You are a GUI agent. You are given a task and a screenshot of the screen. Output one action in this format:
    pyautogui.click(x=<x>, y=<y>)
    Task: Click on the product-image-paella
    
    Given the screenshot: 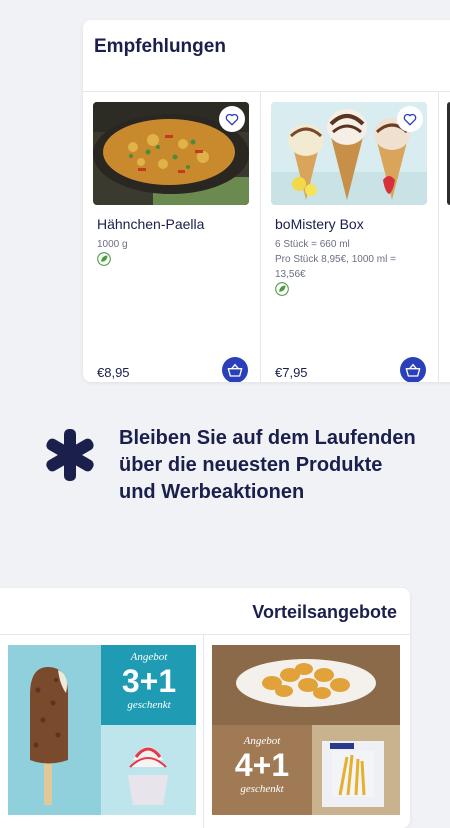 What is the action you would take?
    pyautogui.click(x=171, y=153)
    